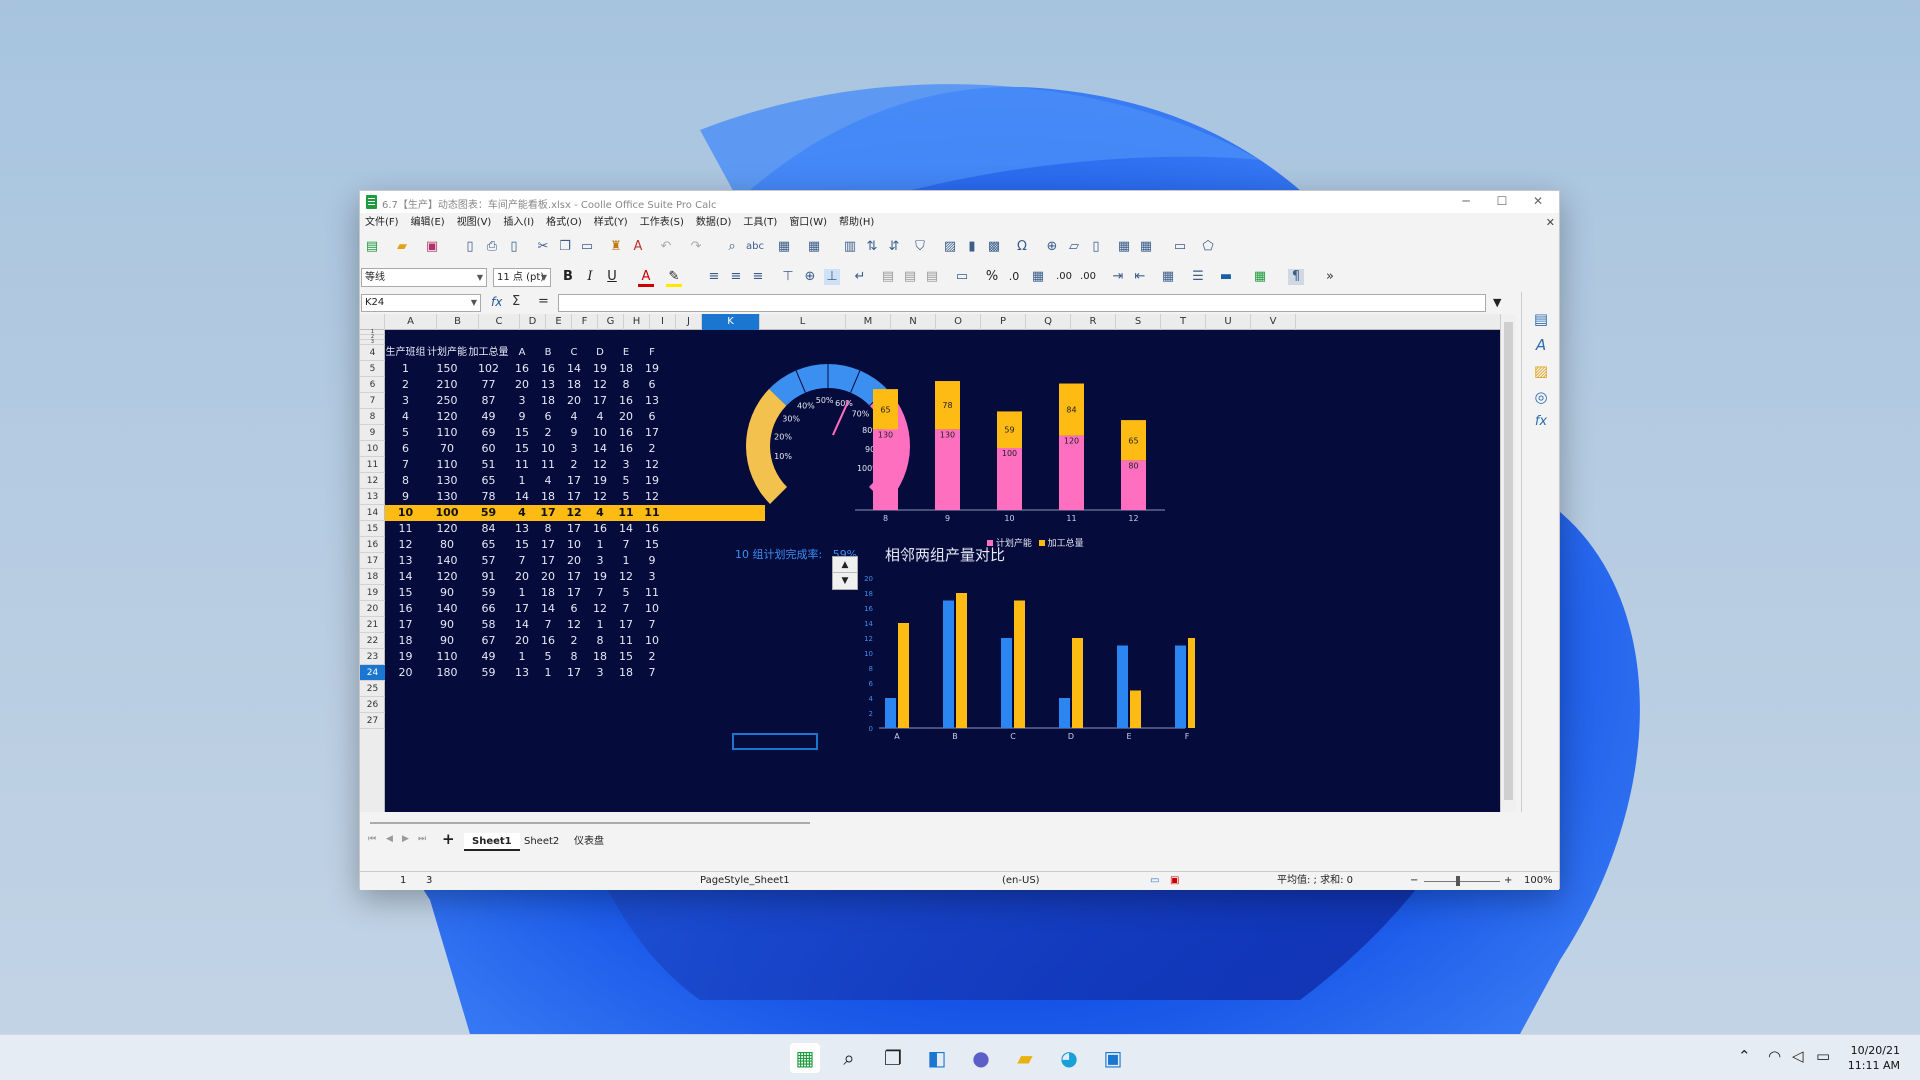 This screenshot has height=1080, width=1920. What do you see at coordinates (565, 222) in the screenshot?
I see `menu-format: 格式(O)` at bounding box center [565, 222].